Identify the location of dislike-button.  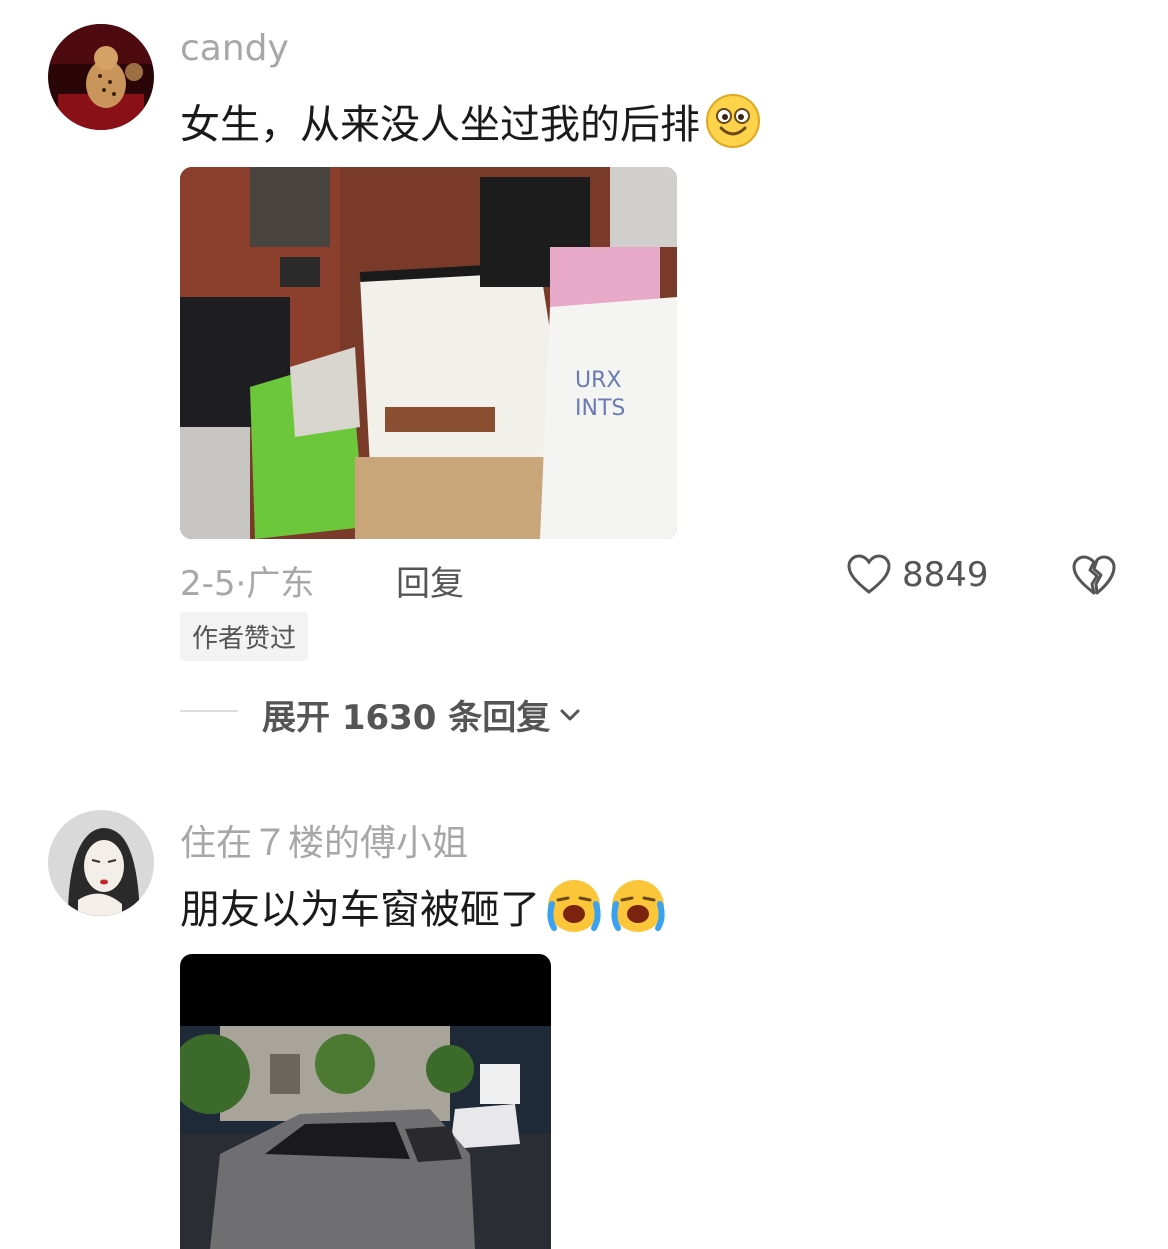
(1094, 577).